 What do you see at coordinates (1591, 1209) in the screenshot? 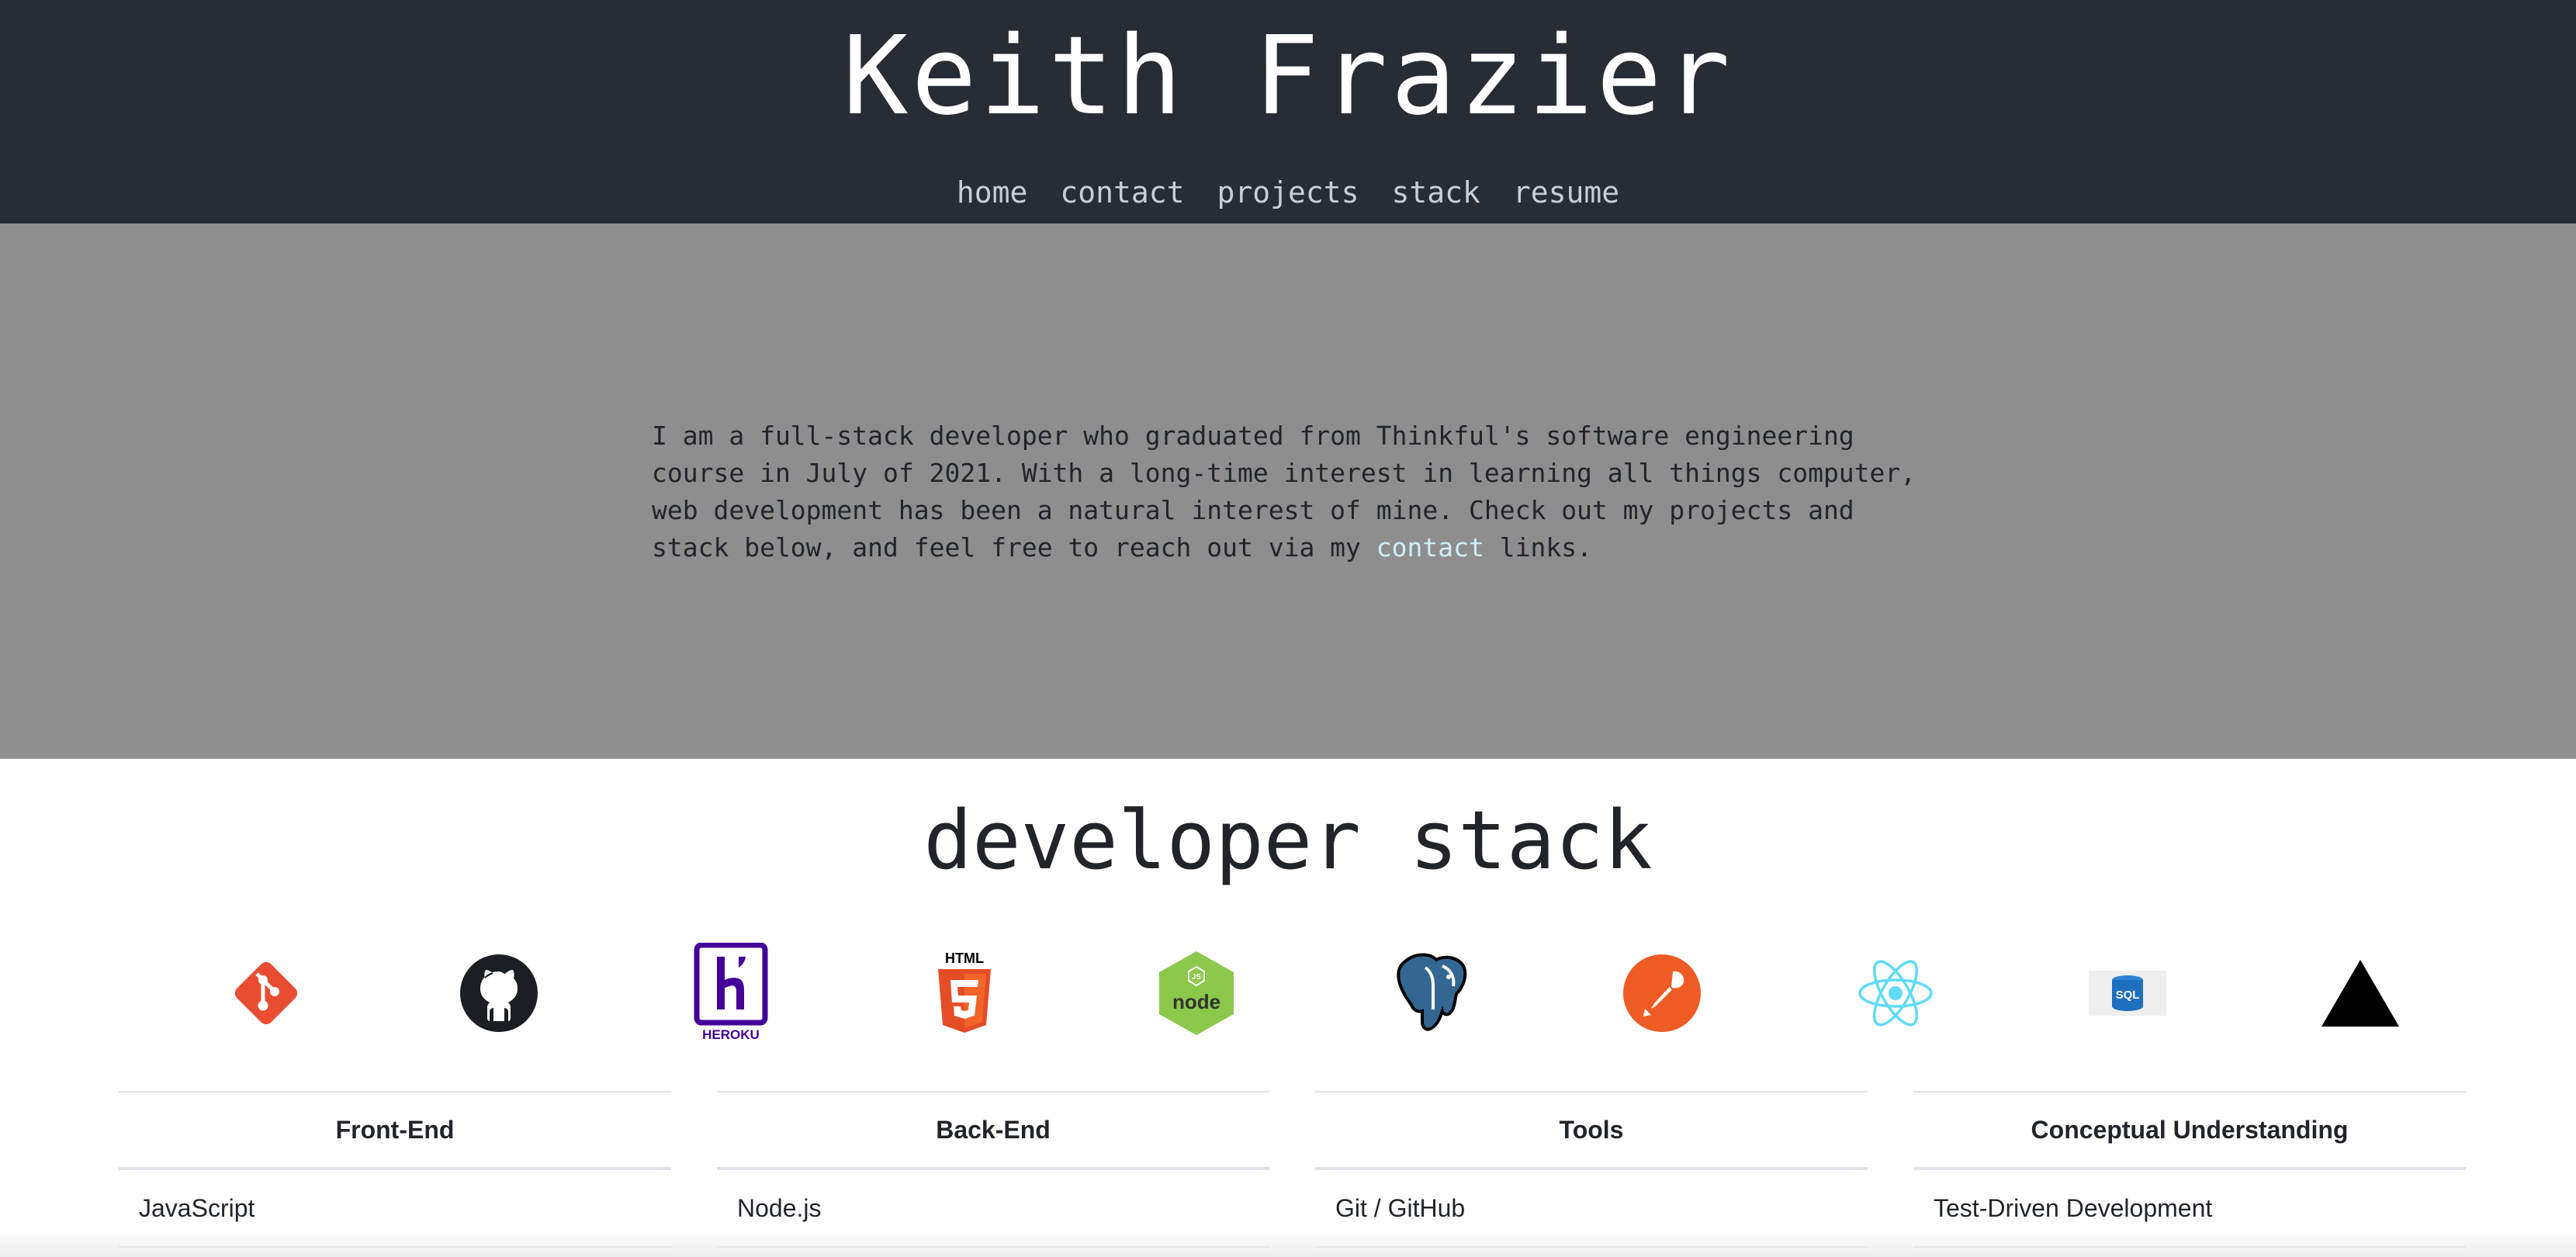
I see `table-row: Git / GitHub` at bounding box center [1591, 1209].